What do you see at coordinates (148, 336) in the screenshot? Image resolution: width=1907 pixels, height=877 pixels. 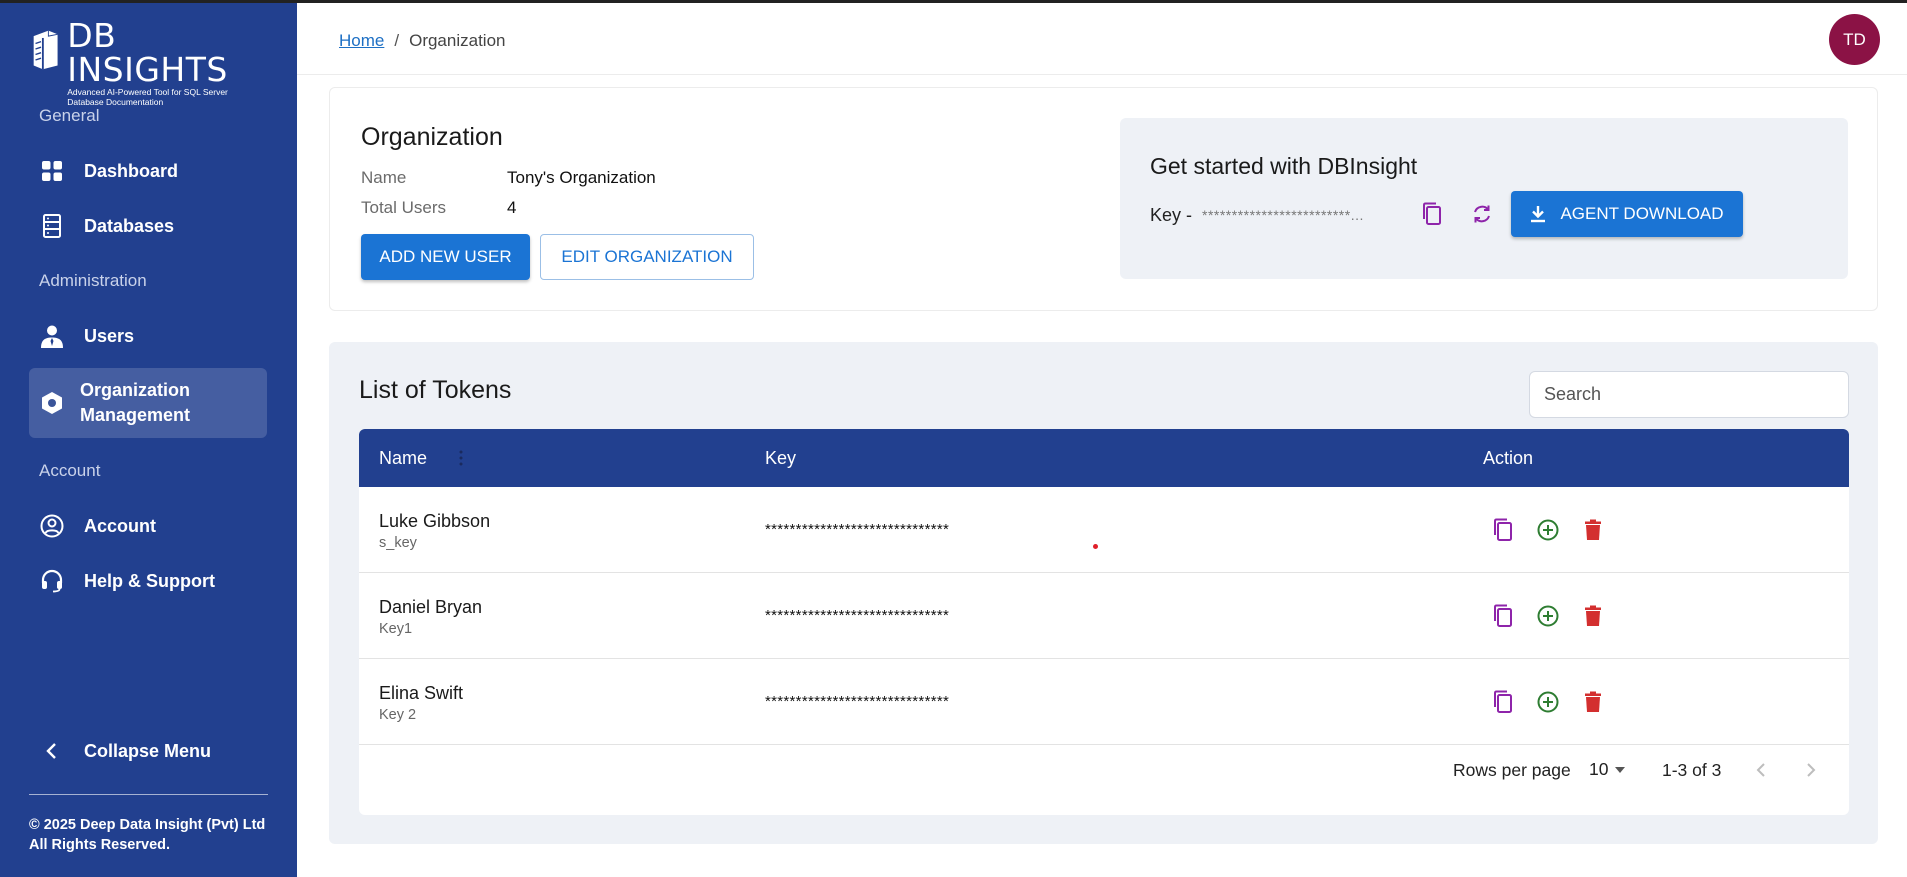 I see `sidebar-item-users: Users` at bounding box center [148, 336].